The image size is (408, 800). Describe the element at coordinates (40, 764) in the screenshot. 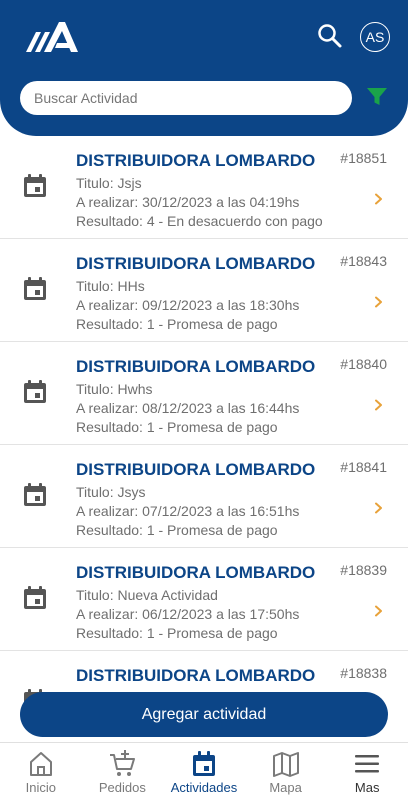

I see `home-icon` at that location.